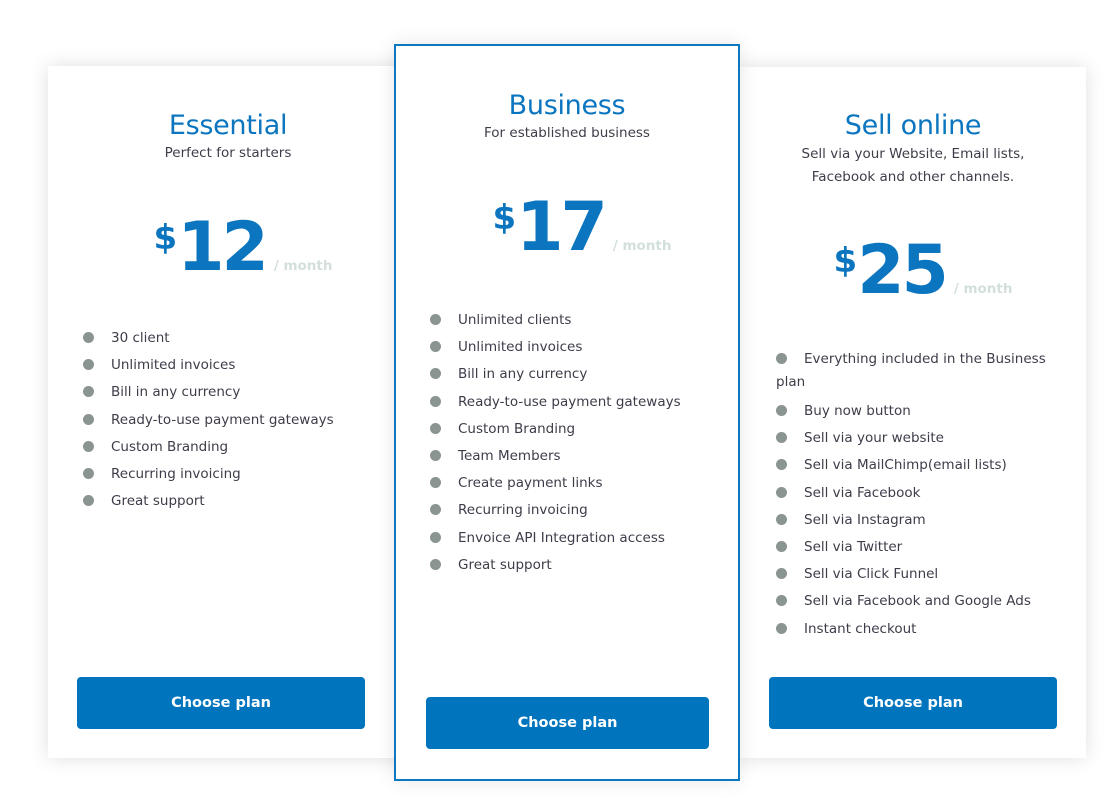 The image size is (1108, 798). Describe the element at coordinates (912, 465) in the screenshot. I see `feature-item: Sell via MailChimp(email lists)` at that location.